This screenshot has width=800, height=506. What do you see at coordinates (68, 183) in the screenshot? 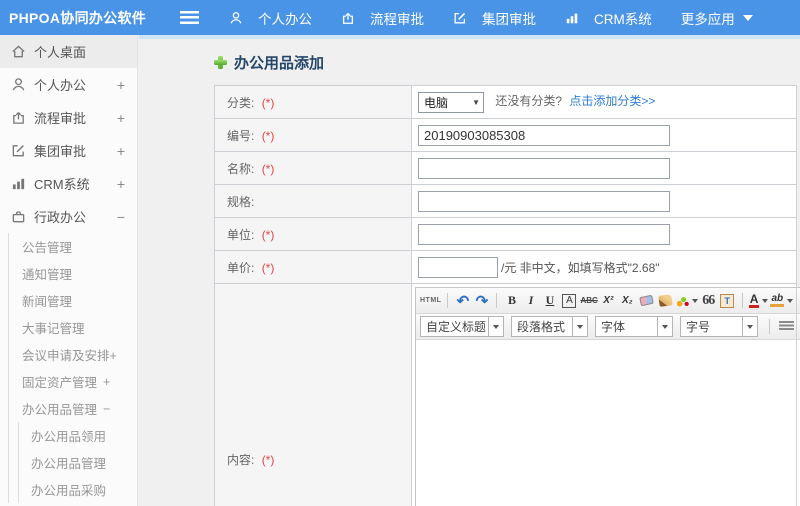
I see `sidebar-item-crm-system: CRM系统 +` at bounding box center [68, 183].